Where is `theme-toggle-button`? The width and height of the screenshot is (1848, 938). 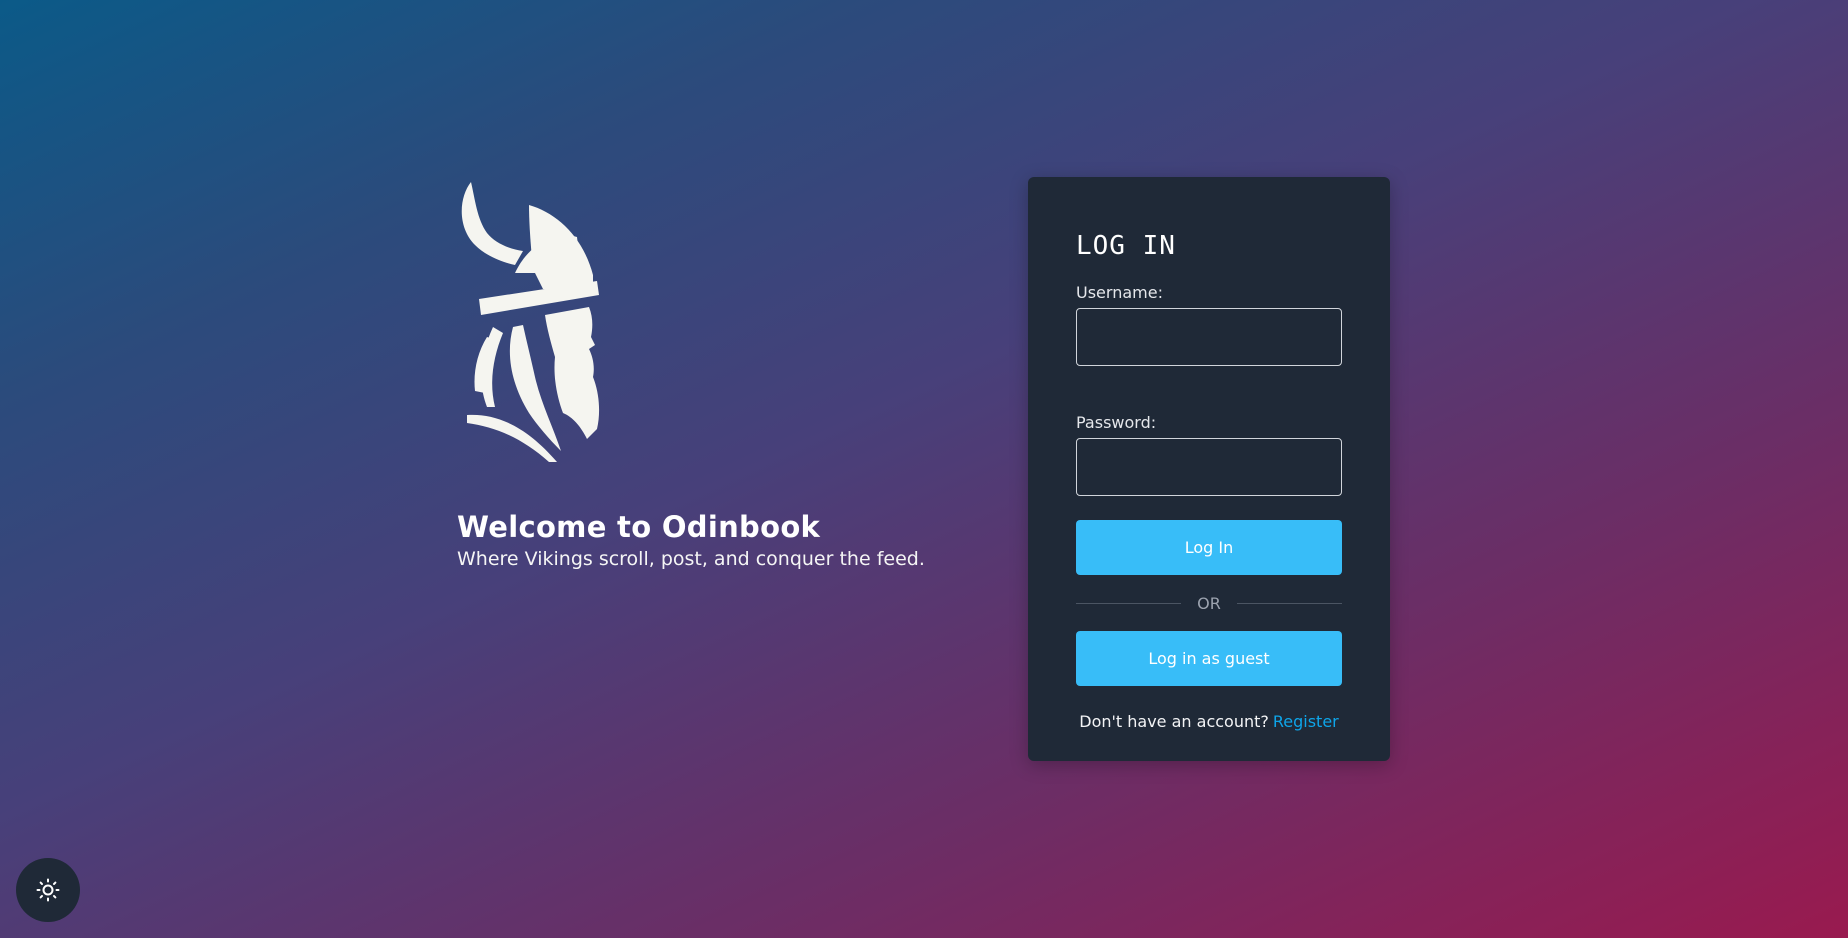 theme-toggle-button is located at coordinates (48, 890).